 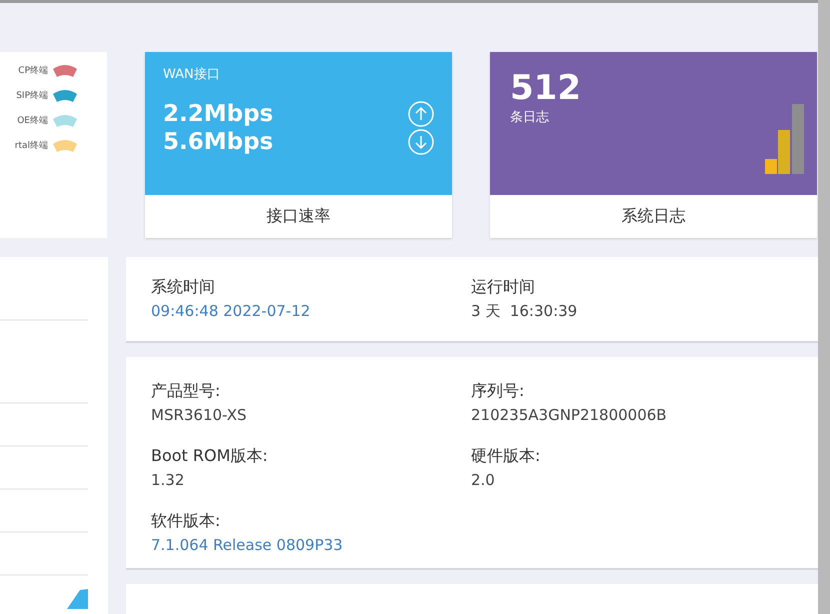 I want to click on field-label: 软件版本:, so click(x=186, y=521).